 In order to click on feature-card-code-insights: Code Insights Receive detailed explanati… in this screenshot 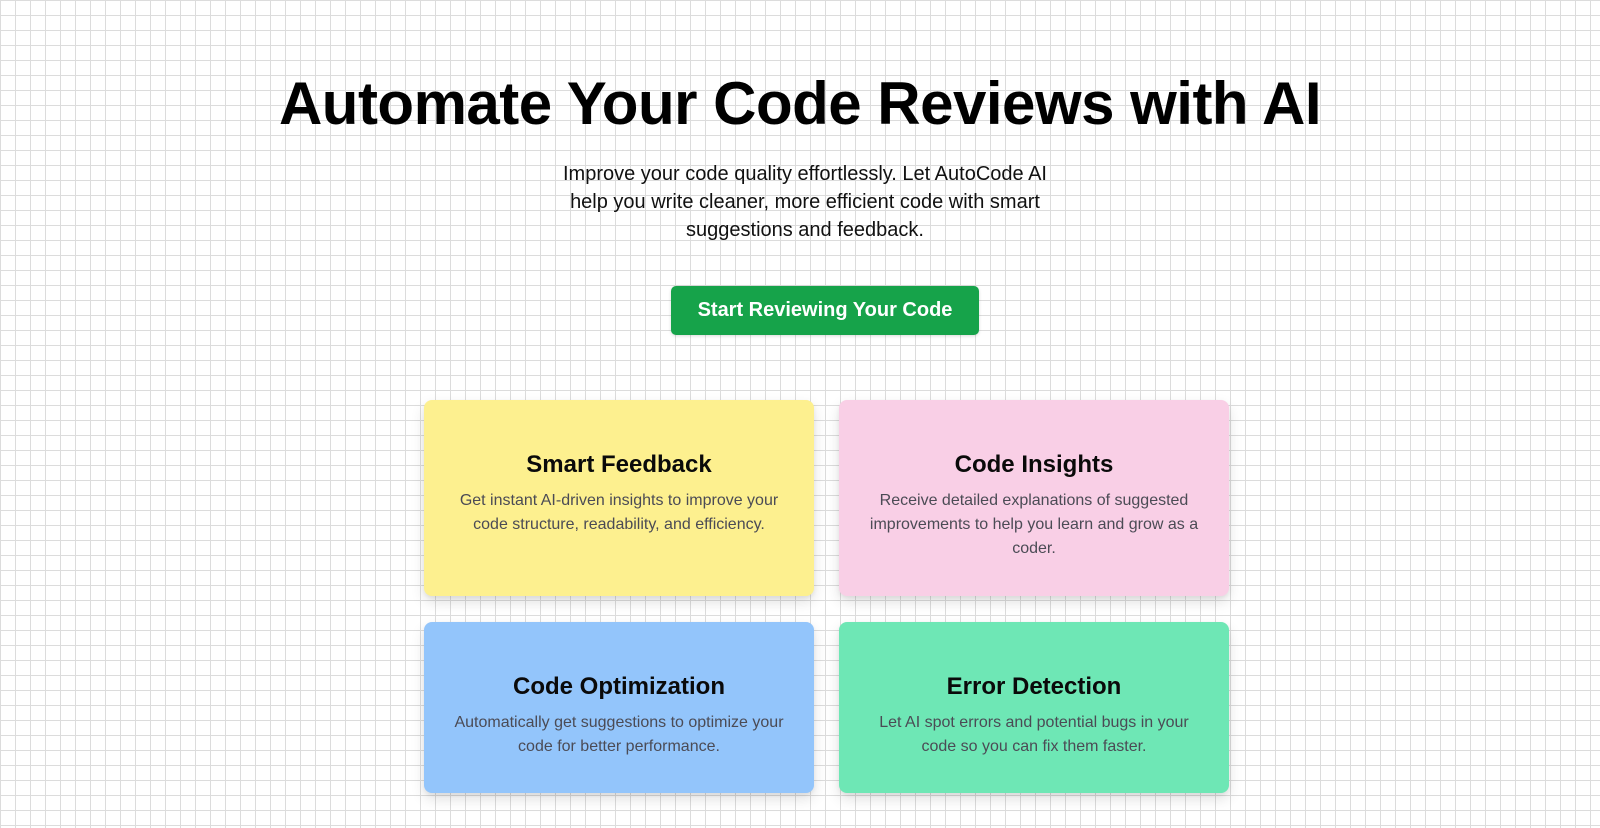, I will do `click(1034, 498)`.